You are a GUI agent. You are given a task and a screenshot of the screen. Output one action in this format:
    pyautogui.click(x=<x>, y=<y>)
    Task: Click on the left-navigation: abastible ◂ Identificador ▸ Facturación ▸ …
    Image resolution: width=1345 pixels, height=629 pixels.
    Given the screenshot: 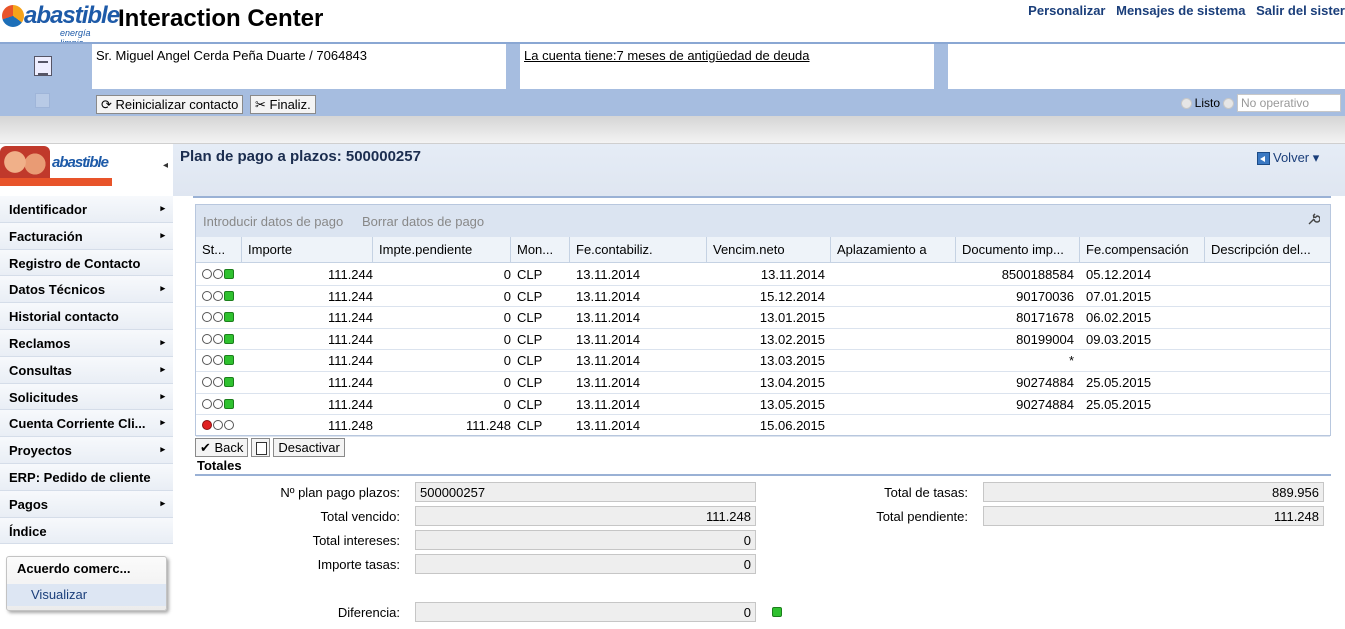 What is the action you would take?
    pyautogui.click(x=86, y=386)
    